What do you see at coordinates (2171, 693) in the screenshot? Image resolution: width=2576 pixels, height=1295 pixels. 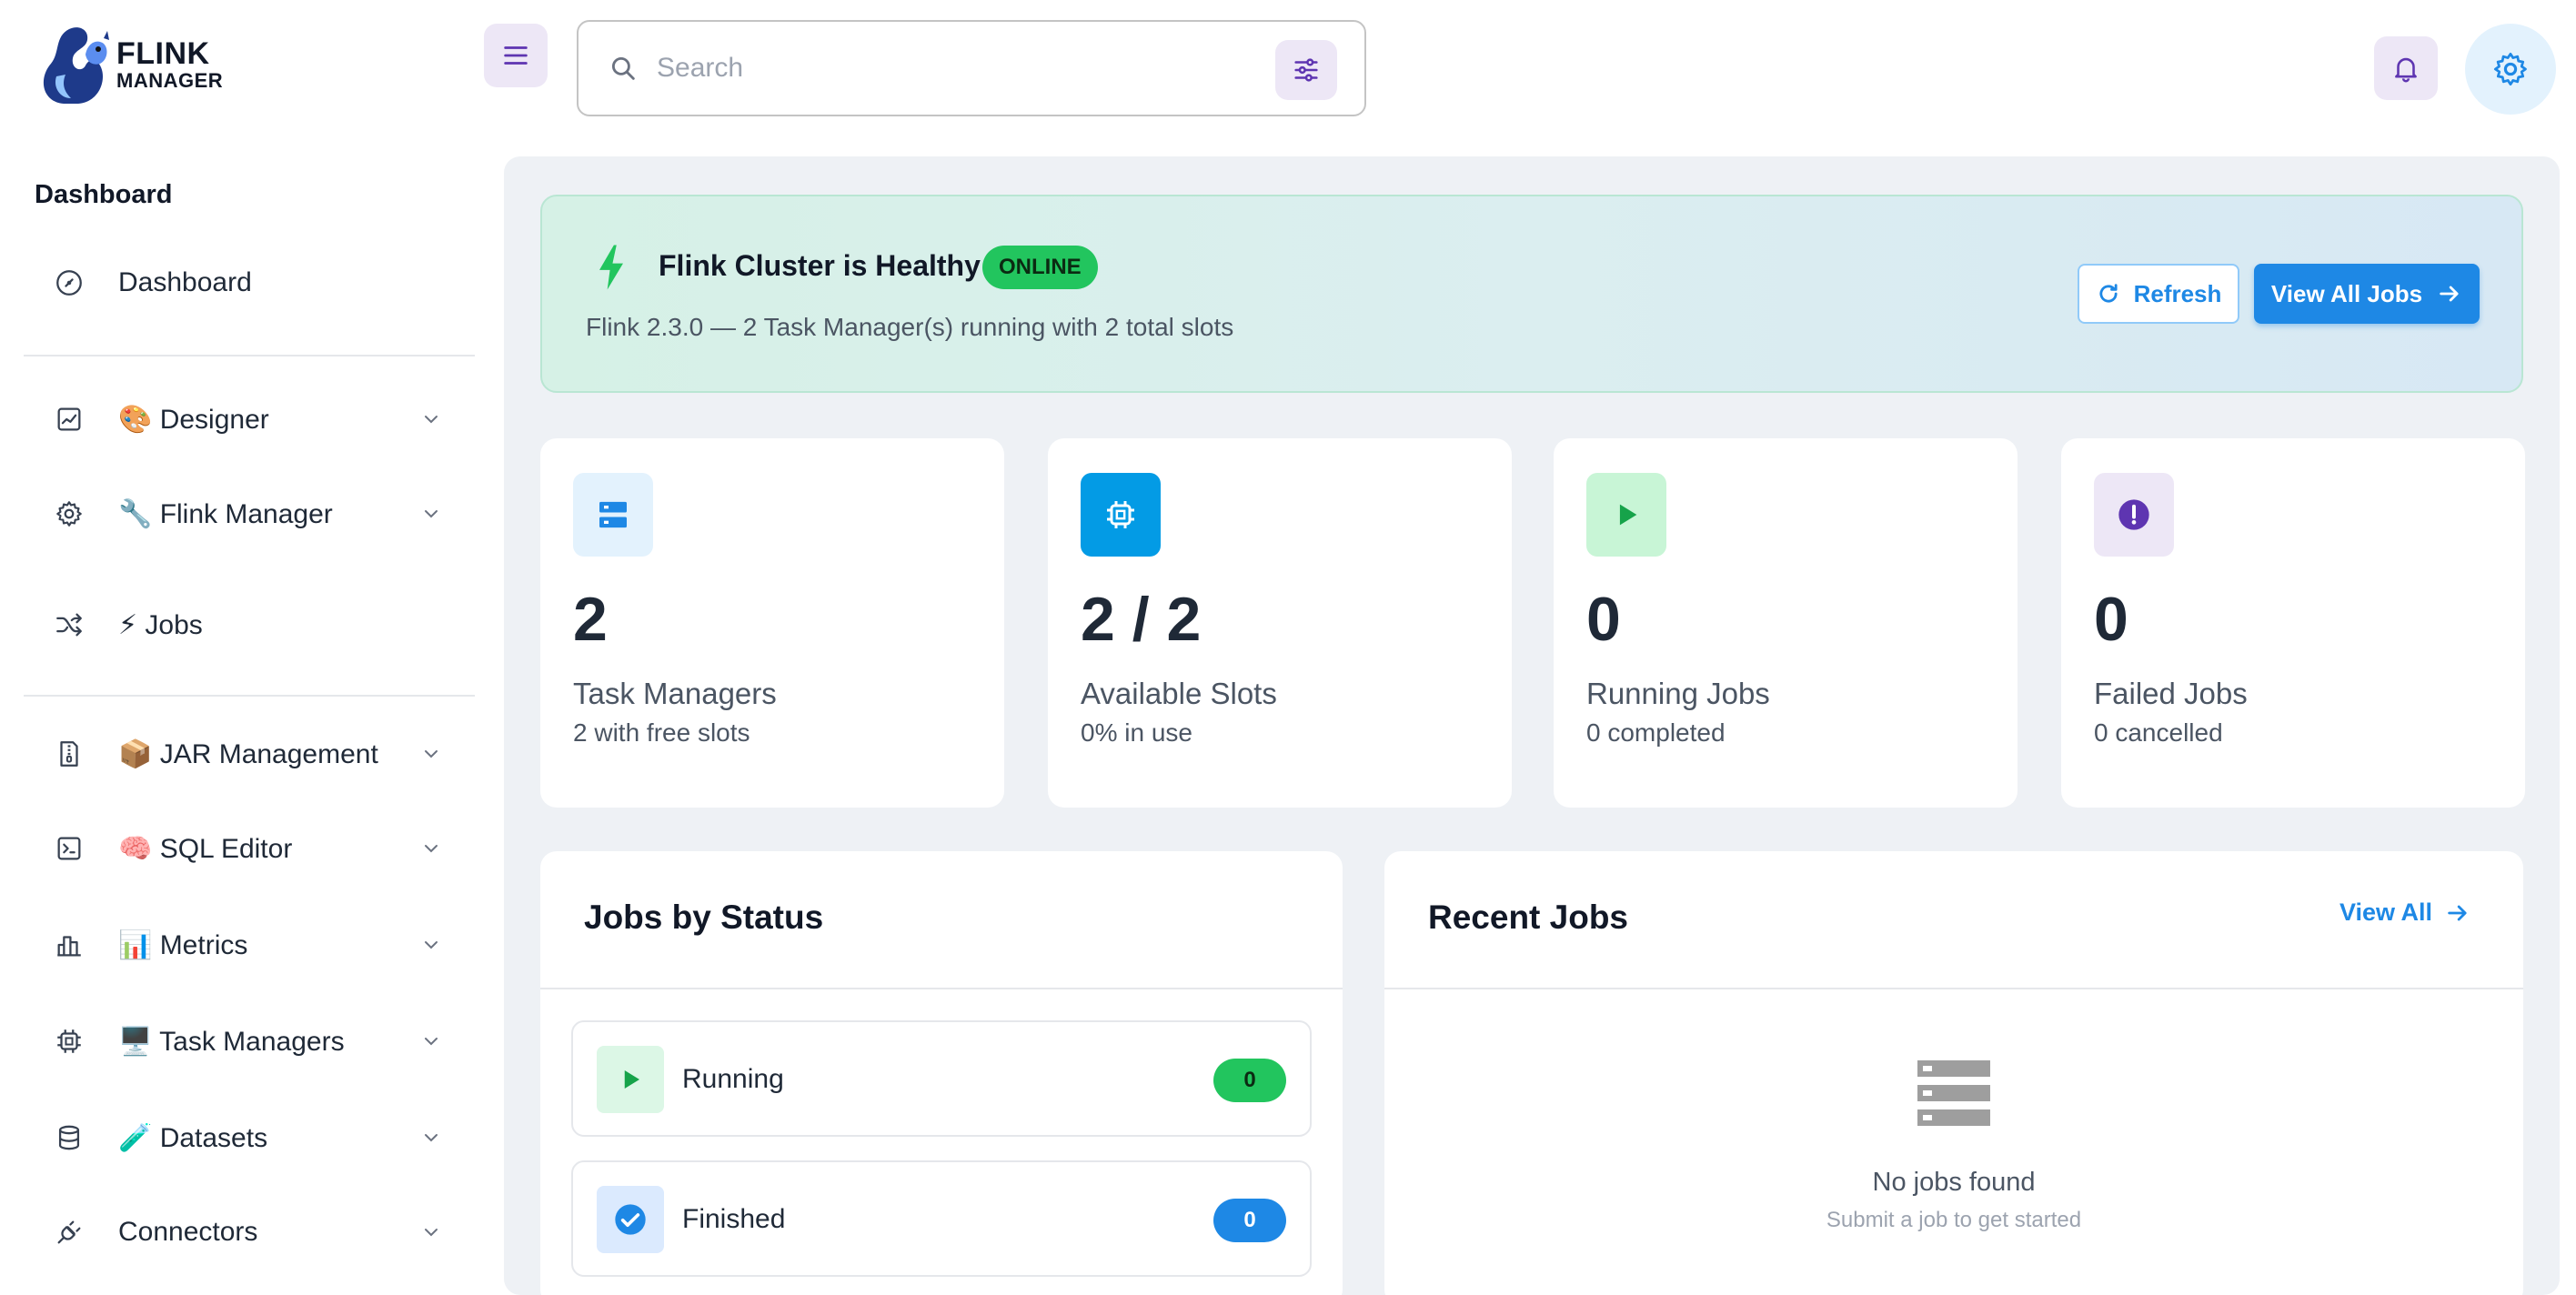 I see `stat-label: Failed Jobs` at bounding box center [2171, 693].